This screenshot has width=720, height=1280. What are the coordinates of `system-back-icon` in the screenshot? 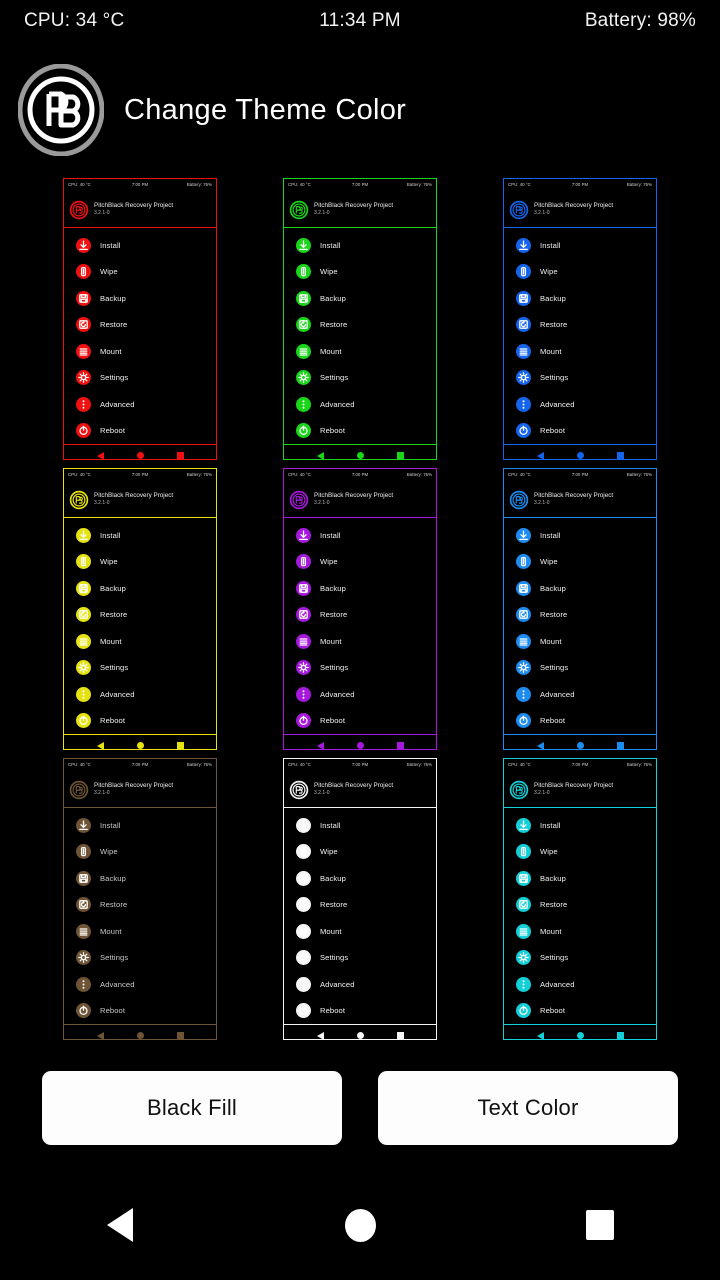 It's located at (120, 1225).